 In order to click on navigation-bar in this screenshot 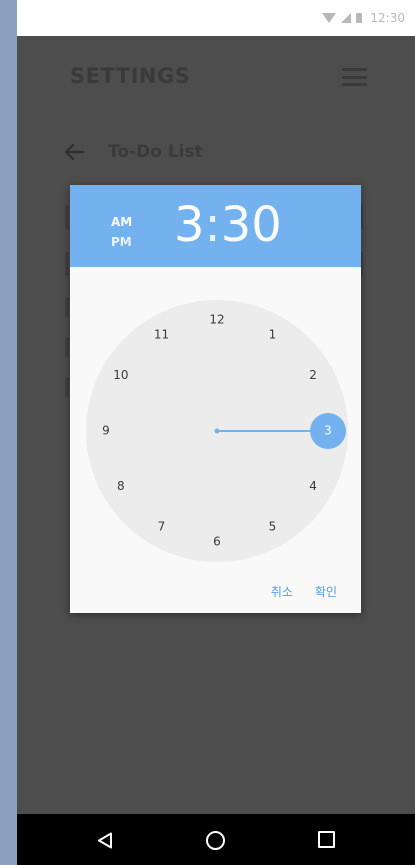, I will do `click(216, 839)`.